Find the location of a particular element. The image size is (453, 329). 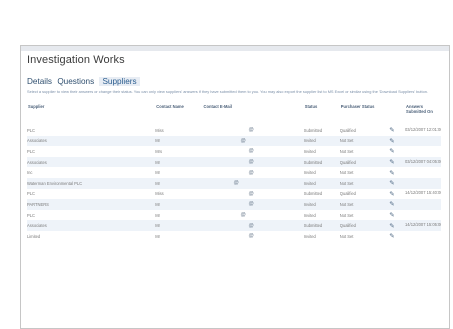

table-row: Inc Mr @ Invited Not Set ✎ is located at coordinates (234, 172).